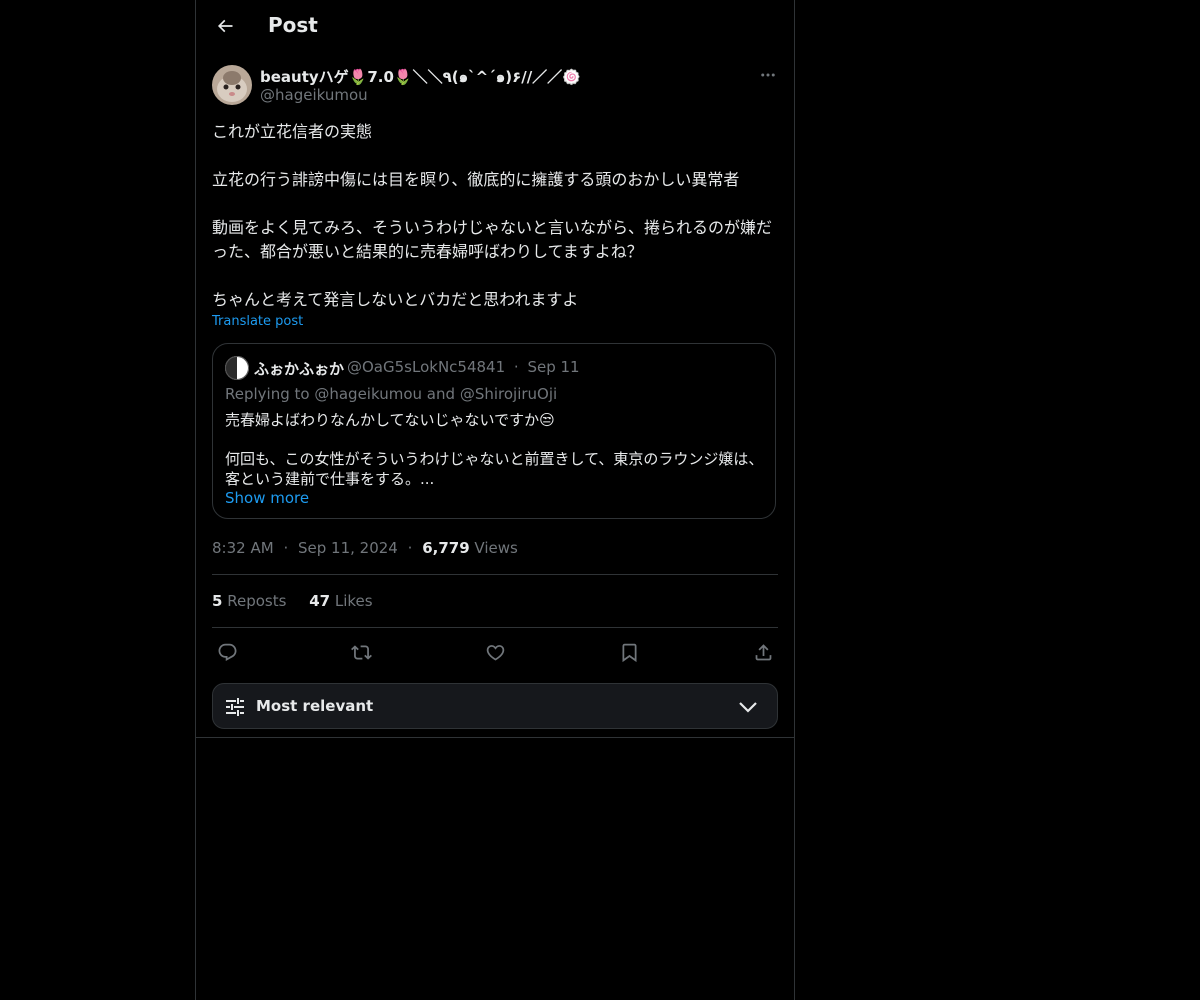 This screenshot has height=1000, width=1200. What do you see at coordinates (496, 548) in the screenshot?
I see `views-label: Views` at bounding box center [496, 548].